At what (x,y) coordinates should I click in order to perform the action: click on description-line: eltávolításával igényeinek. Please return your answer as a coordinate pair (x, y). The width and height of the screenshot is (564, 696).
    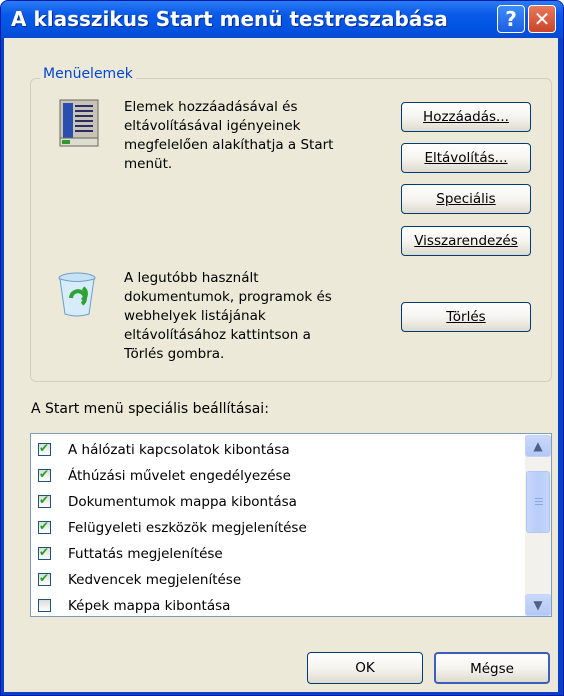
    Looking at the image, I should click on (212, 126).